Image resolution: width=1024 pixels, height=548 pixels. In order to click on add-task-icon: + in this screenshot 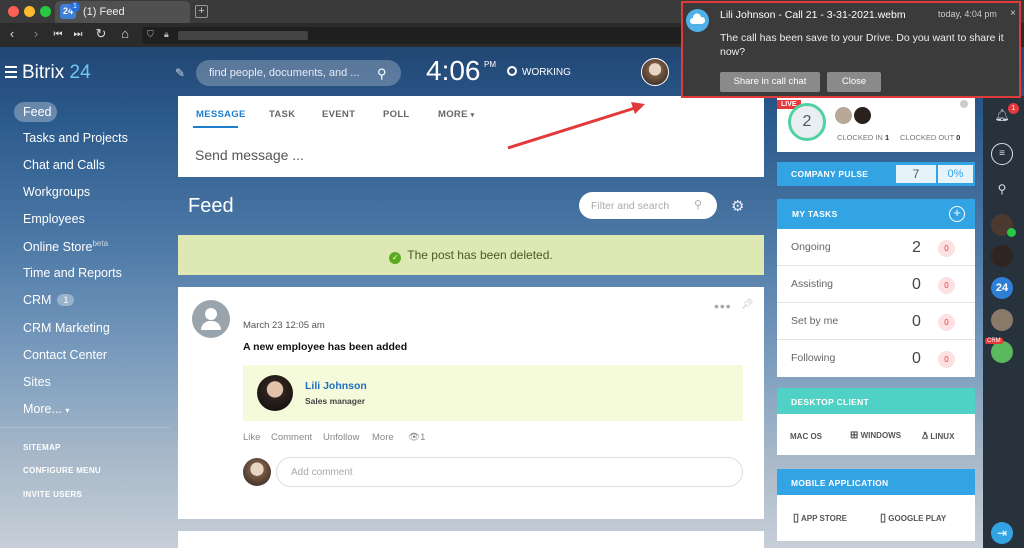, I will do `click(957, 214)`.